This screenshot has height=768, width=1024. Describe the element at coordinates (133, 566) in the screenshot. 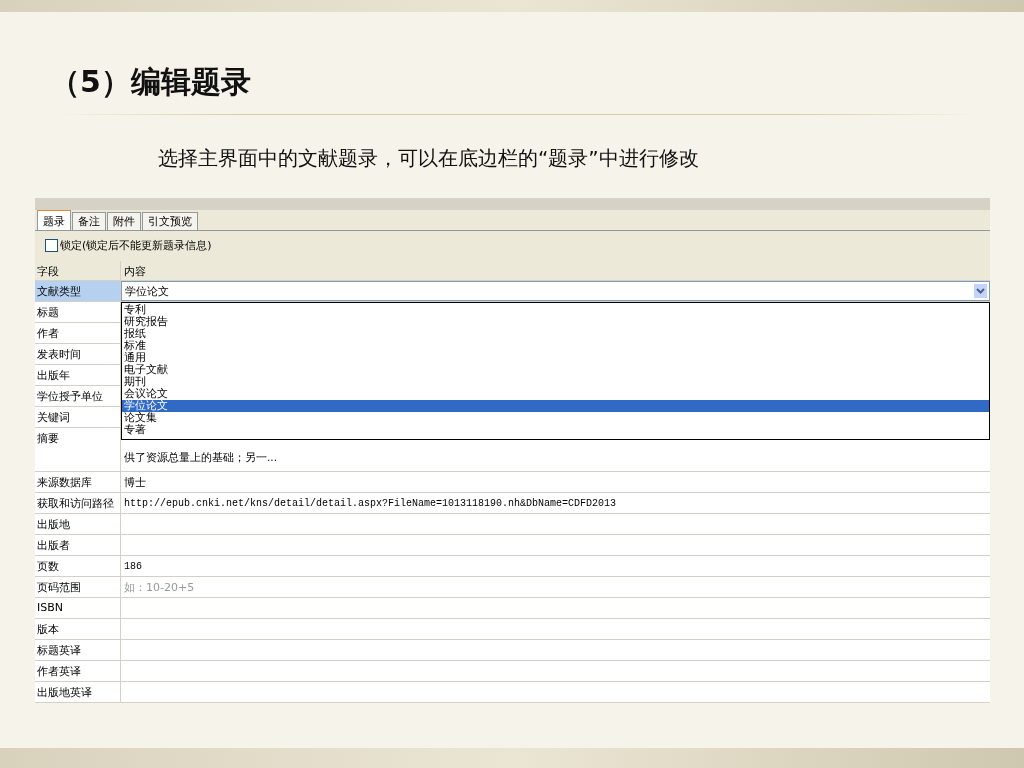

I see `field-value: 186` at that location.